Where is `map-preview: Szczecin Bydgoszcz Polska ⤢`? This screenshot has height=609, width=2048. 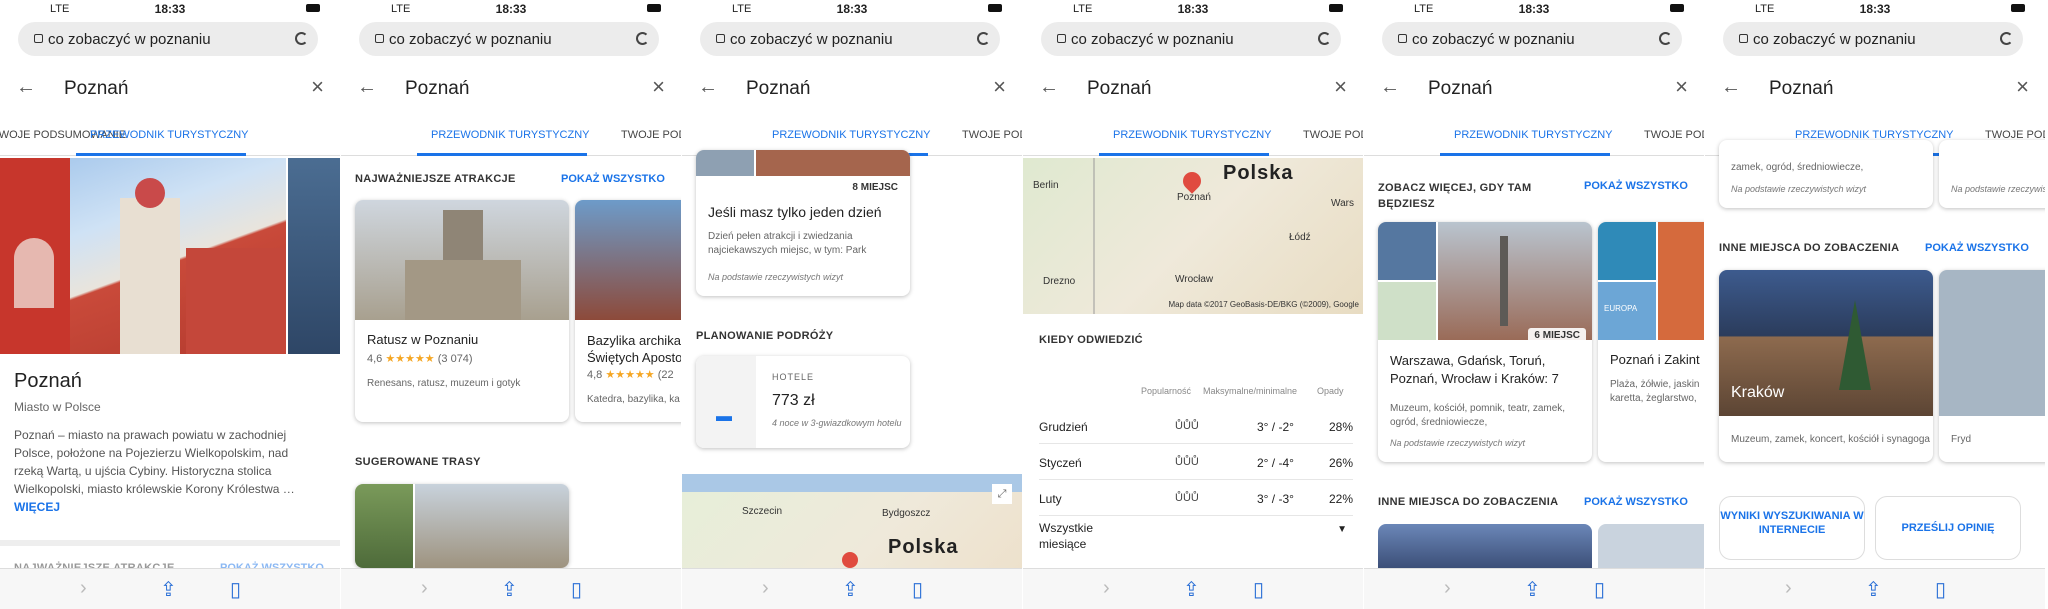 map-preview: Szczecin Bydgoszcz Polska ⤢ is located at coordinates (852, 521).